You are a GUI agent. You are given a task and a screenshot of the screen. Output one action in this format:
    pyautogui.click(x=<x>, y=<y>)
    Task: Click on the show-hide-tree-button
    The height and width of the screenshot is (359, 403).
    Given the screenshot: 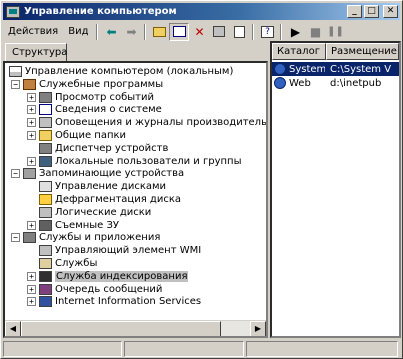 What is the action you would take?
    pyautogui.click(x=179, y=31)
    